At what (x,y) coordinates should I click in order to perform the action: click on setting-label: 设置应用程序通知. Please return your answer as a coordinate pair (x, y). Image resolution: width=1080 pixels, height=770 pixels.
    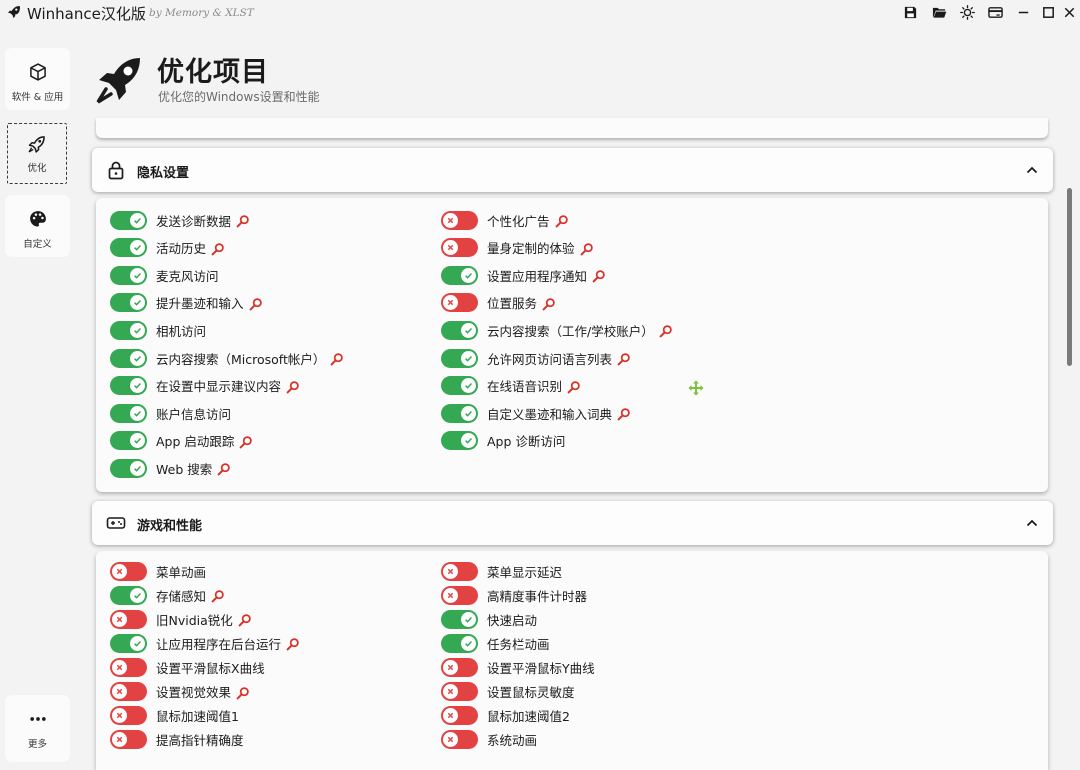
    Looking at the image, I should click on (537, 276).